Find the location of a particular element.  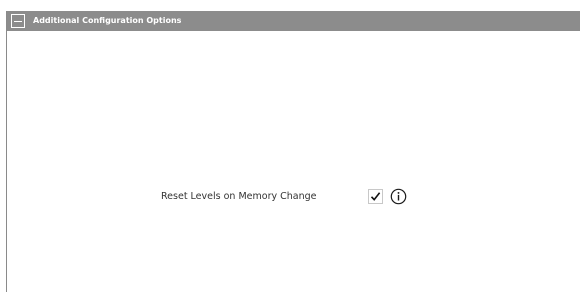

option-row-reset-levels: Reset Levels on Memory Change is located at coordinates (293, 197).